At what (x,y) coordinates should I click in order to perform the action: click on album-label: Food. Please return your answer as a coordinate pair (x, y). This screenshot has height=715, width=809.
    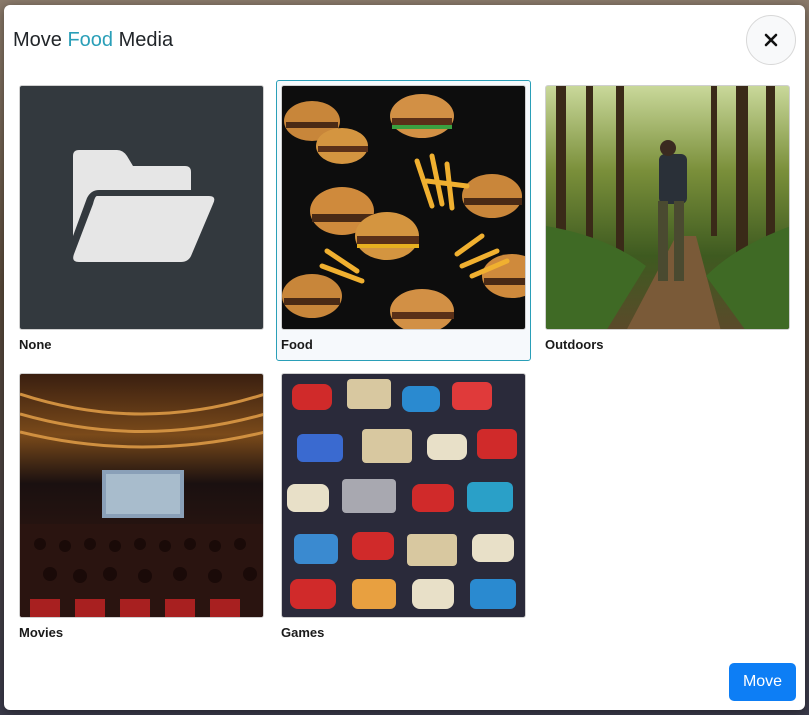
    Looking at the image, I should click on (297, 344).